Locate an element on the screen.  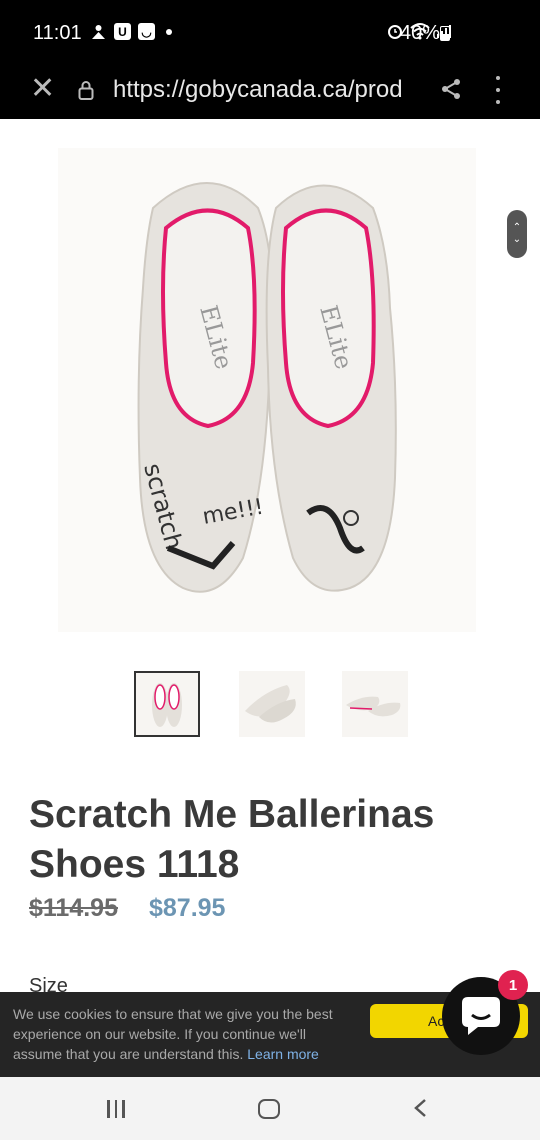
u-icon: U is located at coordinates (122, 31).